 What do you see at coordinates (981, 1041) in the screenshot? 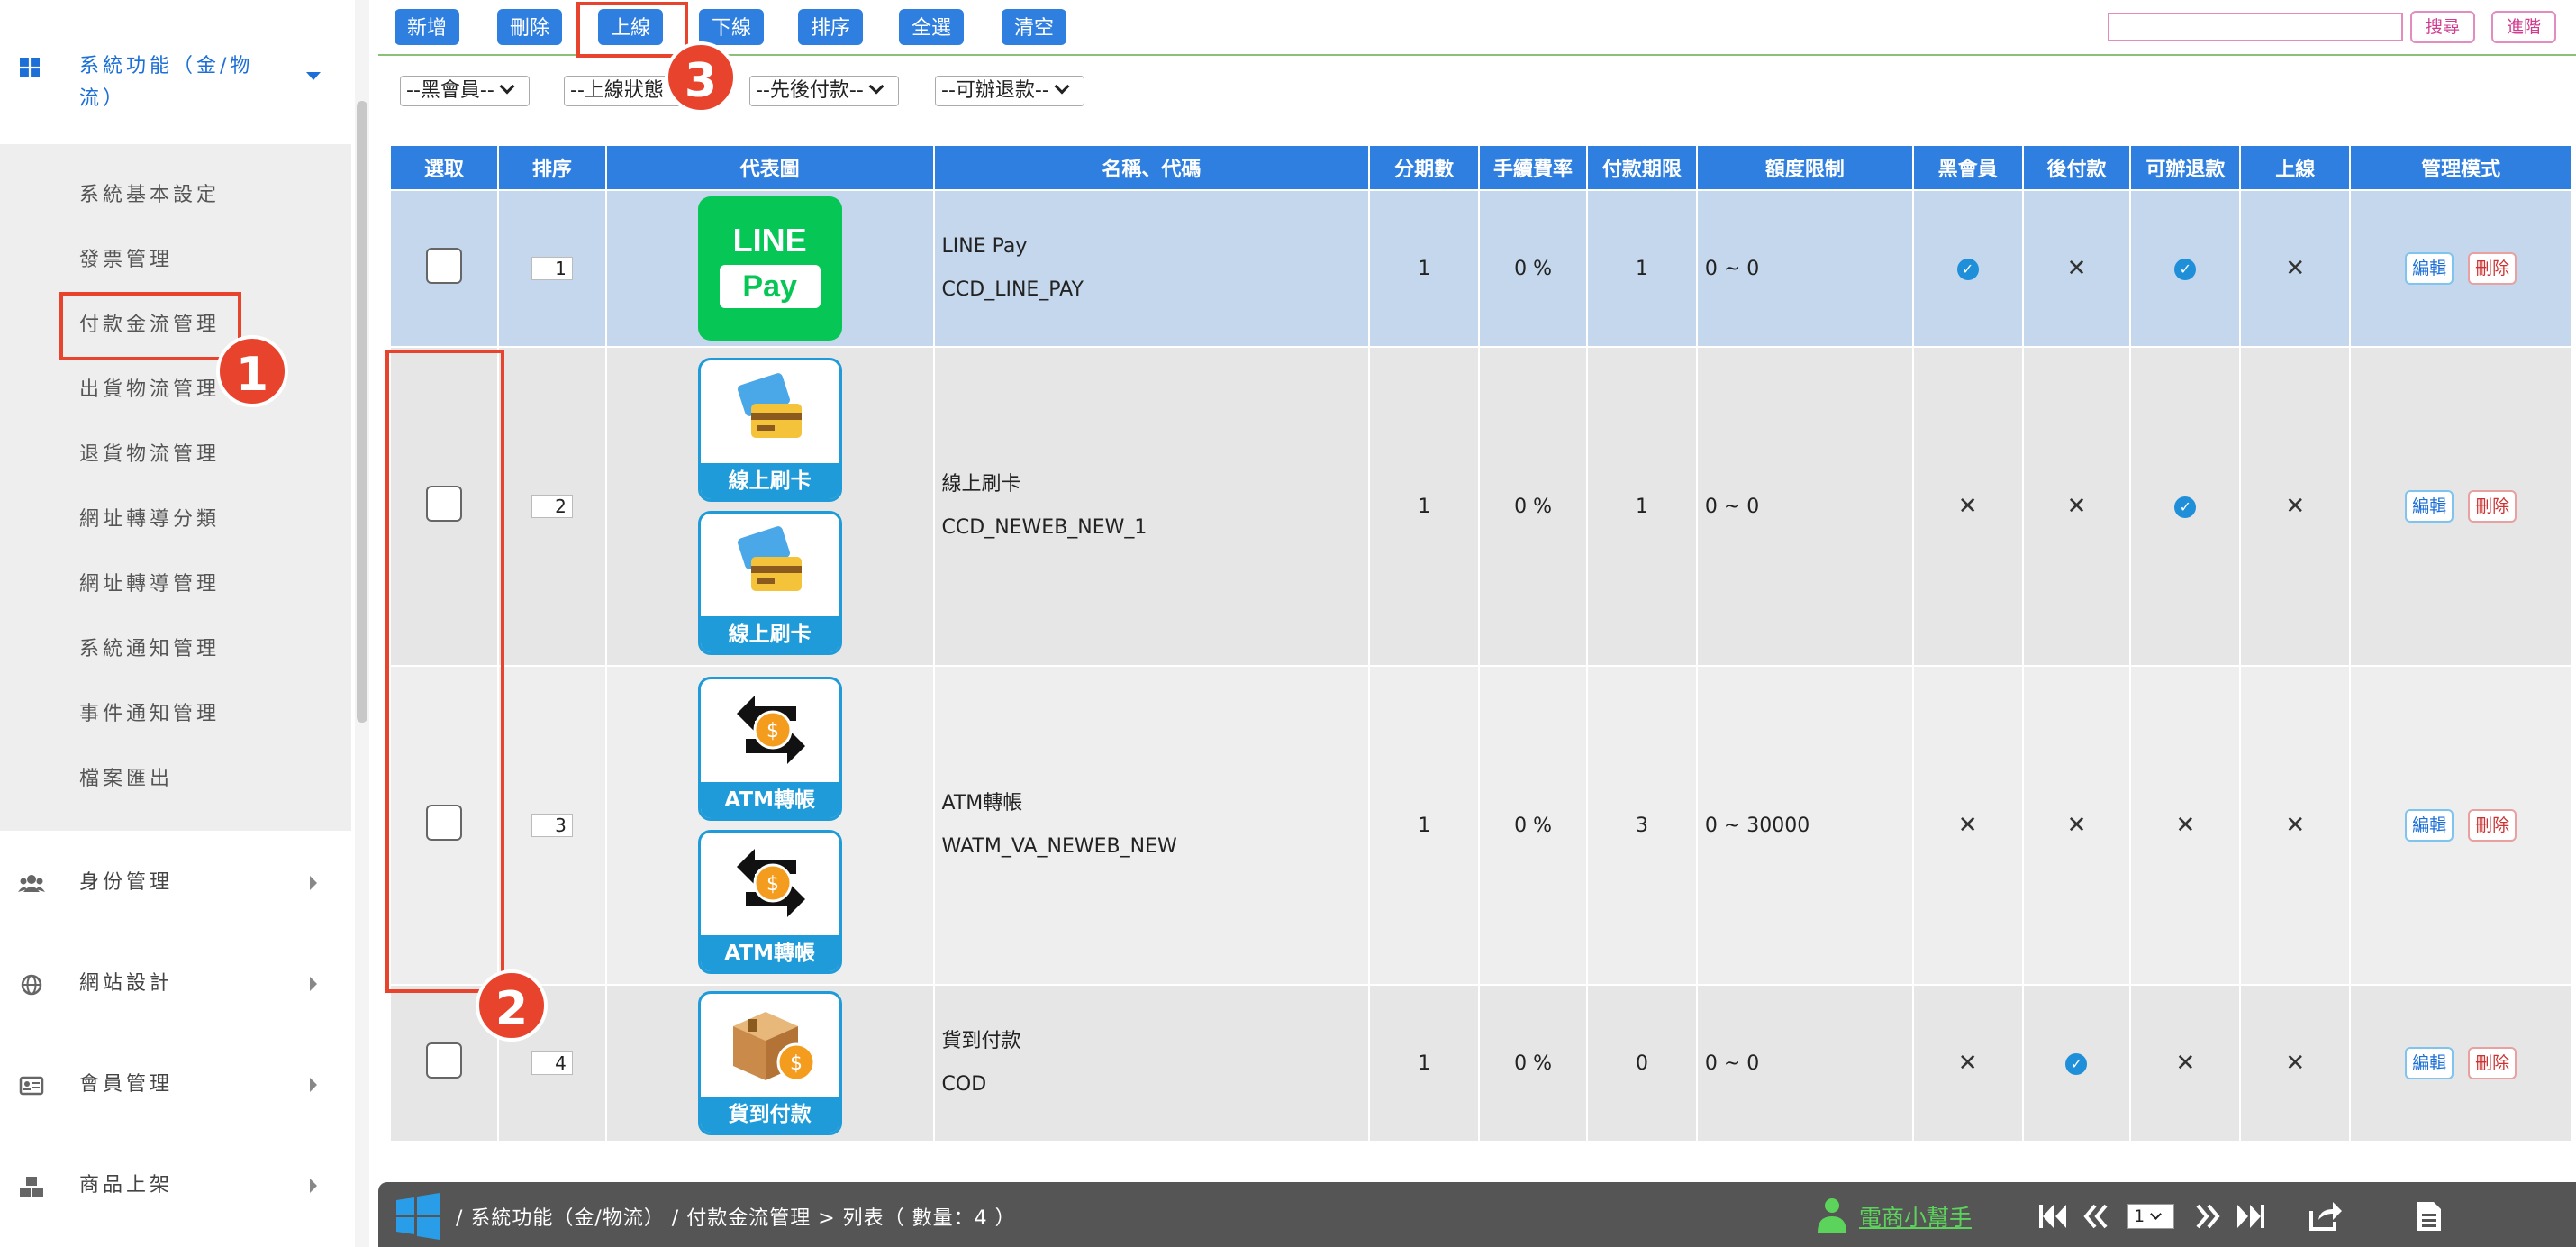
I see `payment-name: 貨到付款` at bounding box center [981, 1041].